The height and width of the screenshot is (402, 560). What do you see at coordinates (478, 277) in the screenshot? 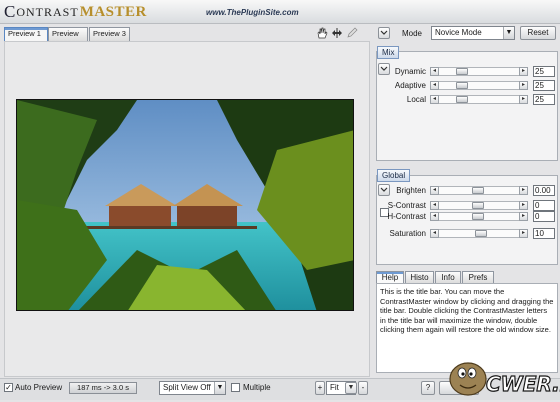
I see `tab-prefs: Prefs` at bounding box center [478, 277].